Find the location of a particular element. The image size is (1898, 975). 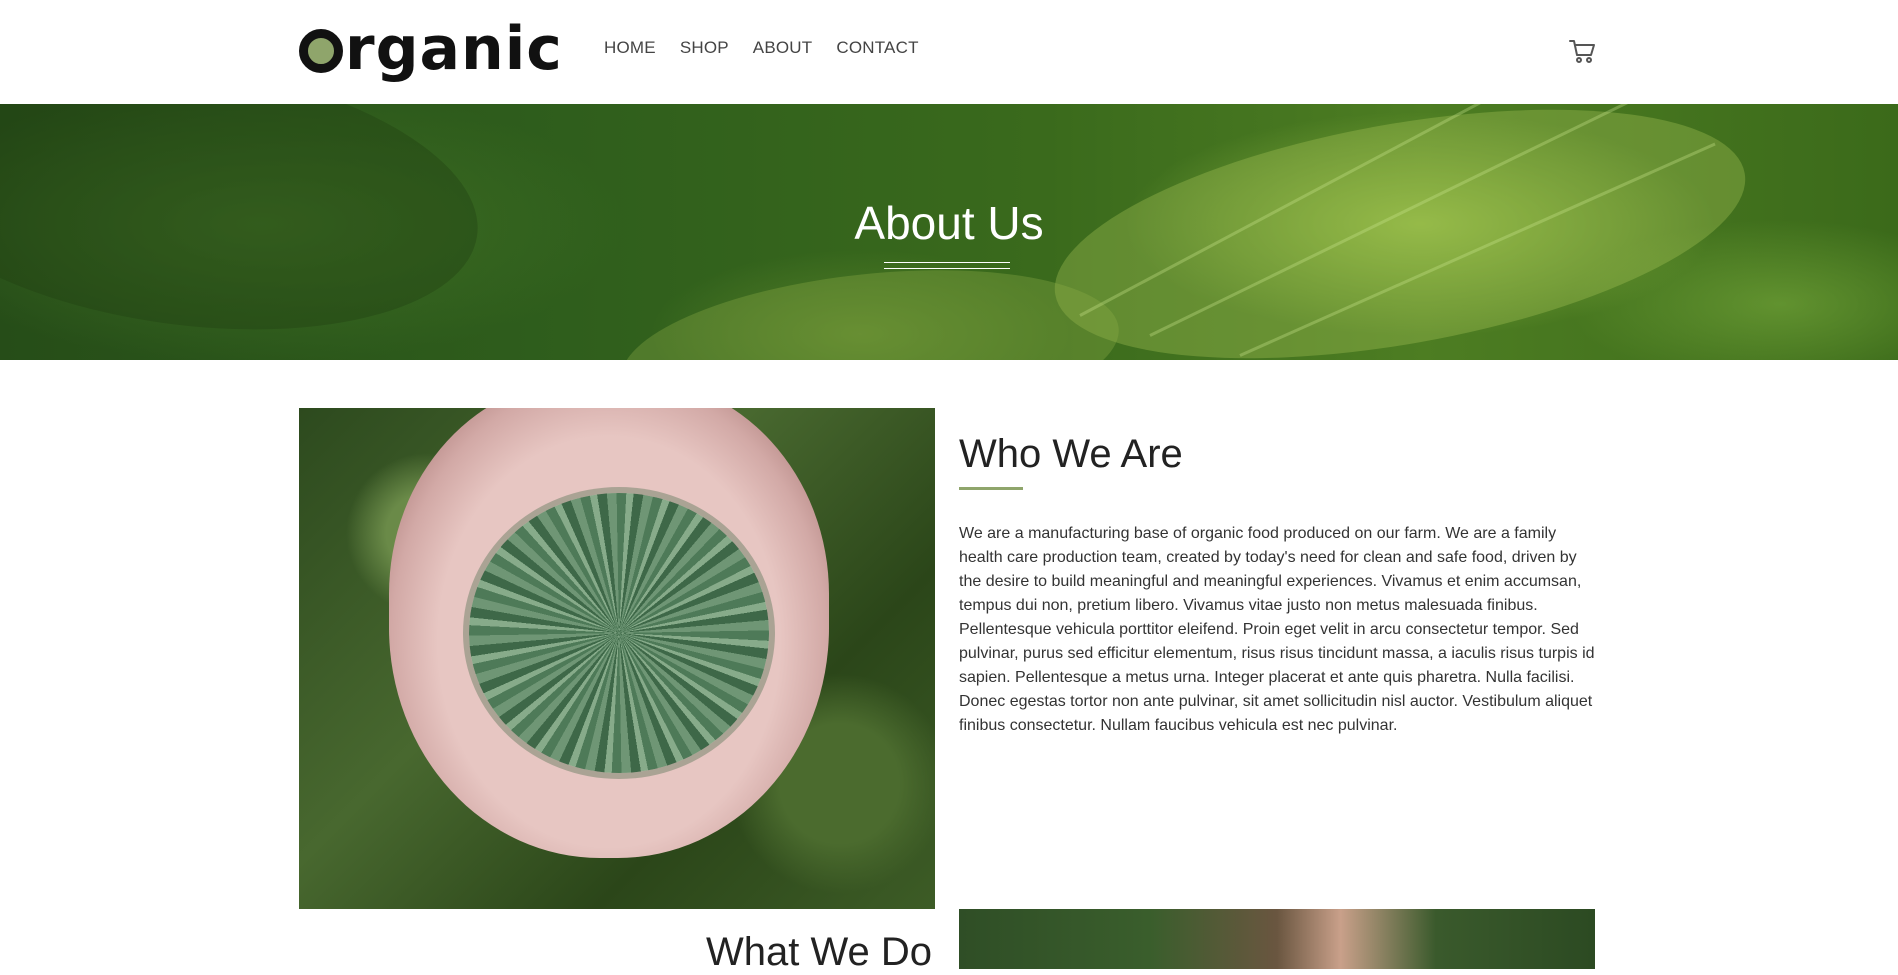

logo: rganic is located at coordinates (431, 49).